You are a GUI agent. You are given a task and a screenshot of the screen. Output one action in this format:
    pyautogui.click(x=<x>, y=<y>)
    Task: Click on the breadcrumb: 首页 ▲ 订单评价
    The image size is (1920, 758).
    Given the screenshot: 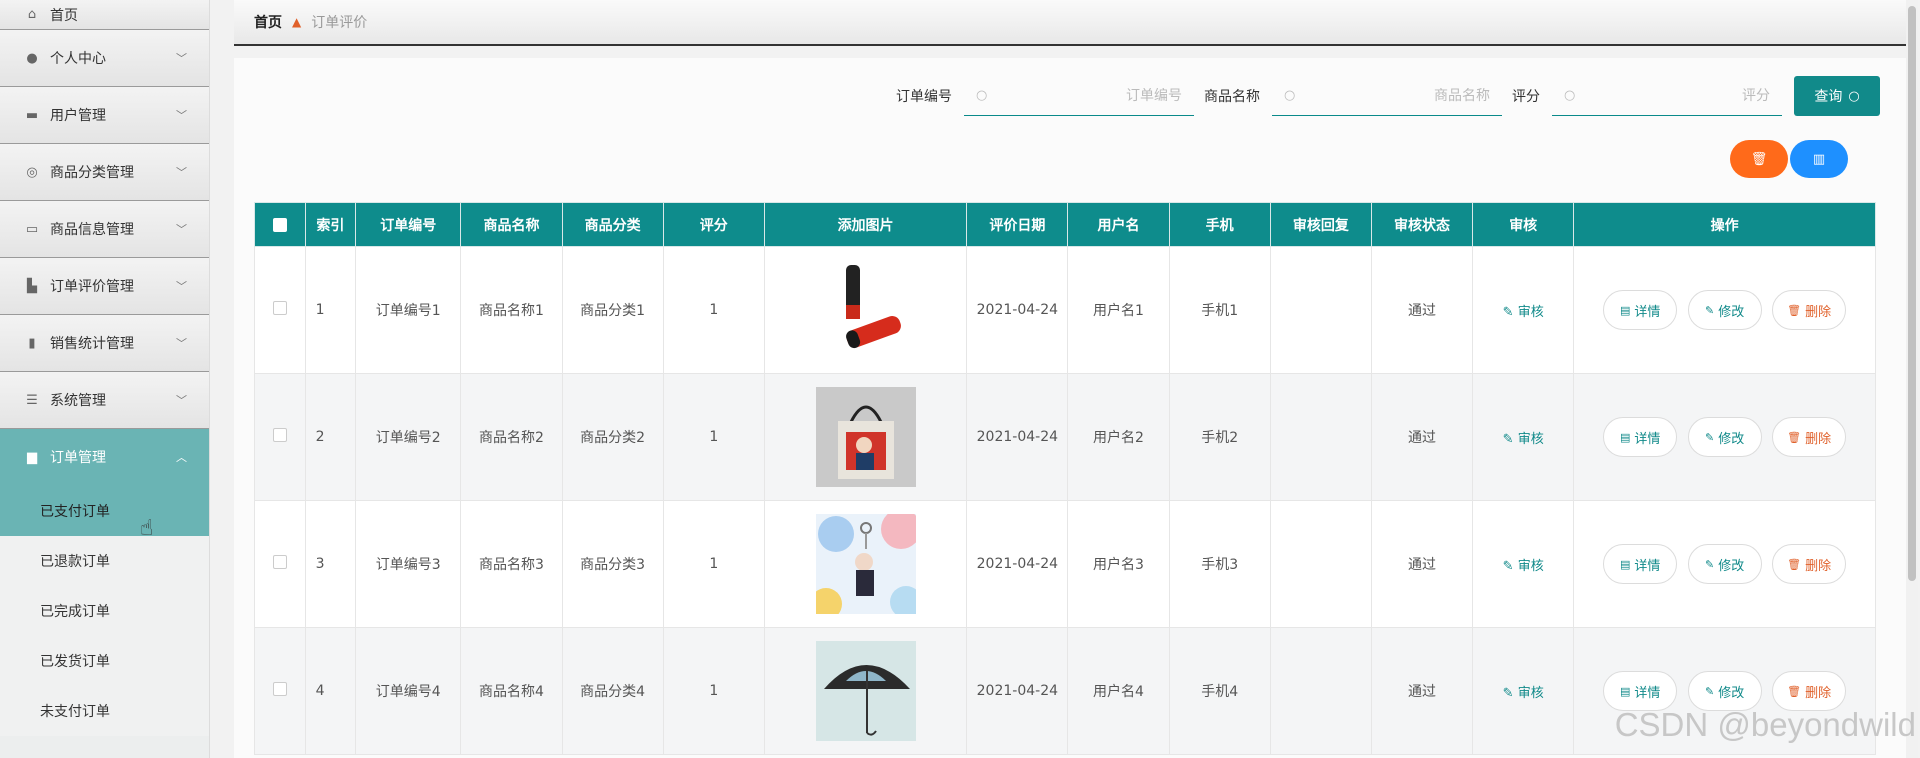 What is the action you would take?
    pyautogui.click(x=1072, y=23)
    